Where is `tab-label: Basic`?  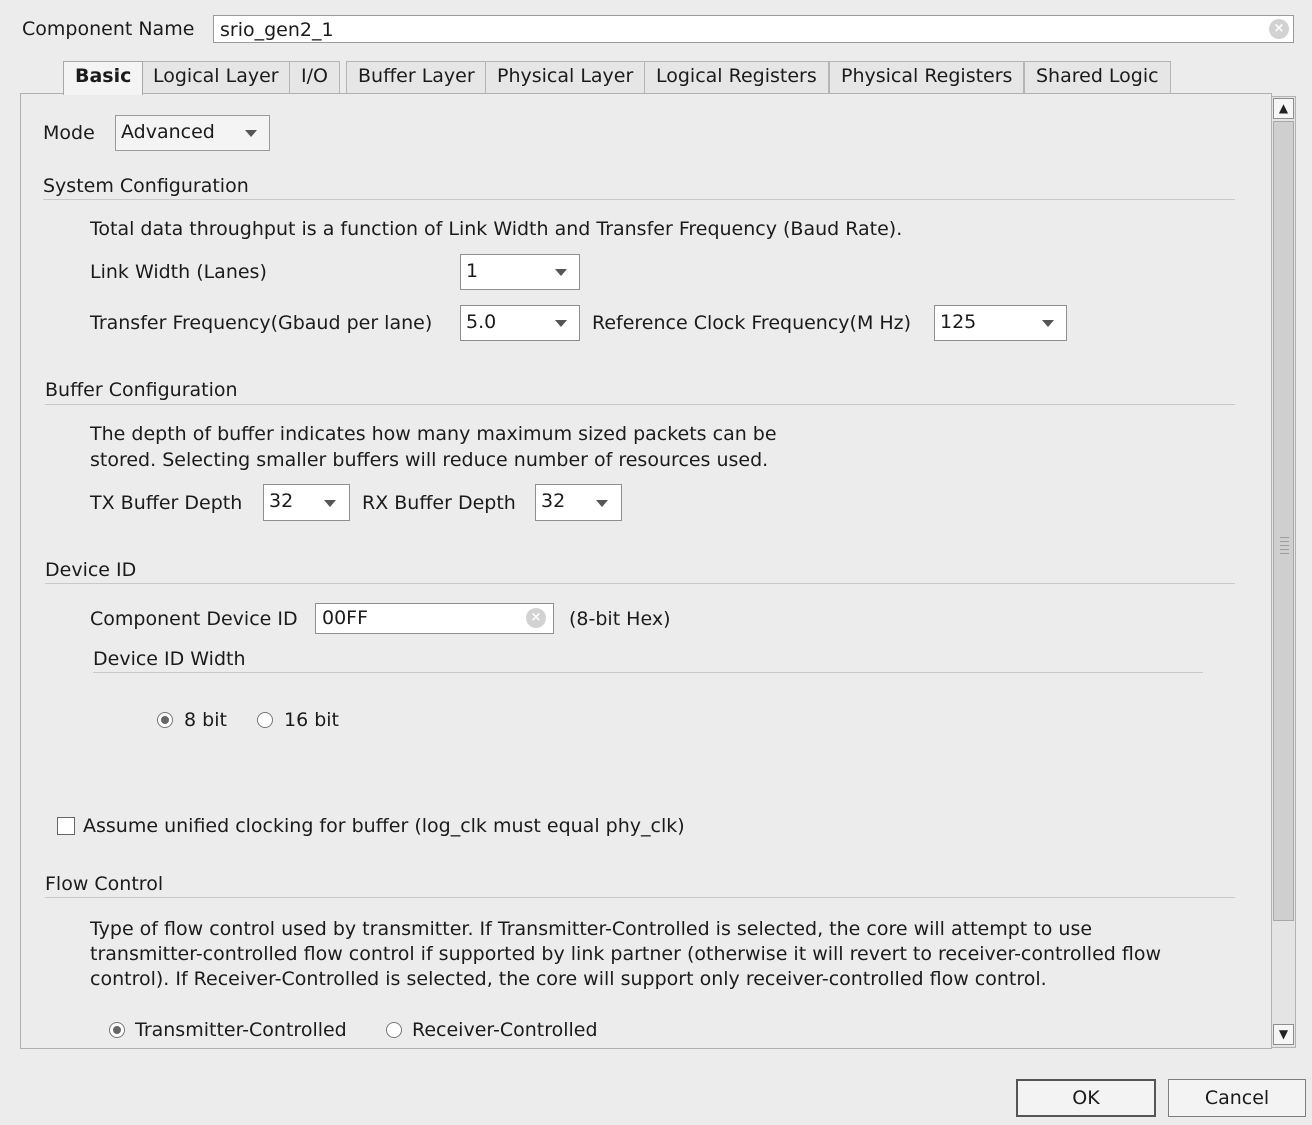 tab-label: Basic is located at coordinates (103, 76).